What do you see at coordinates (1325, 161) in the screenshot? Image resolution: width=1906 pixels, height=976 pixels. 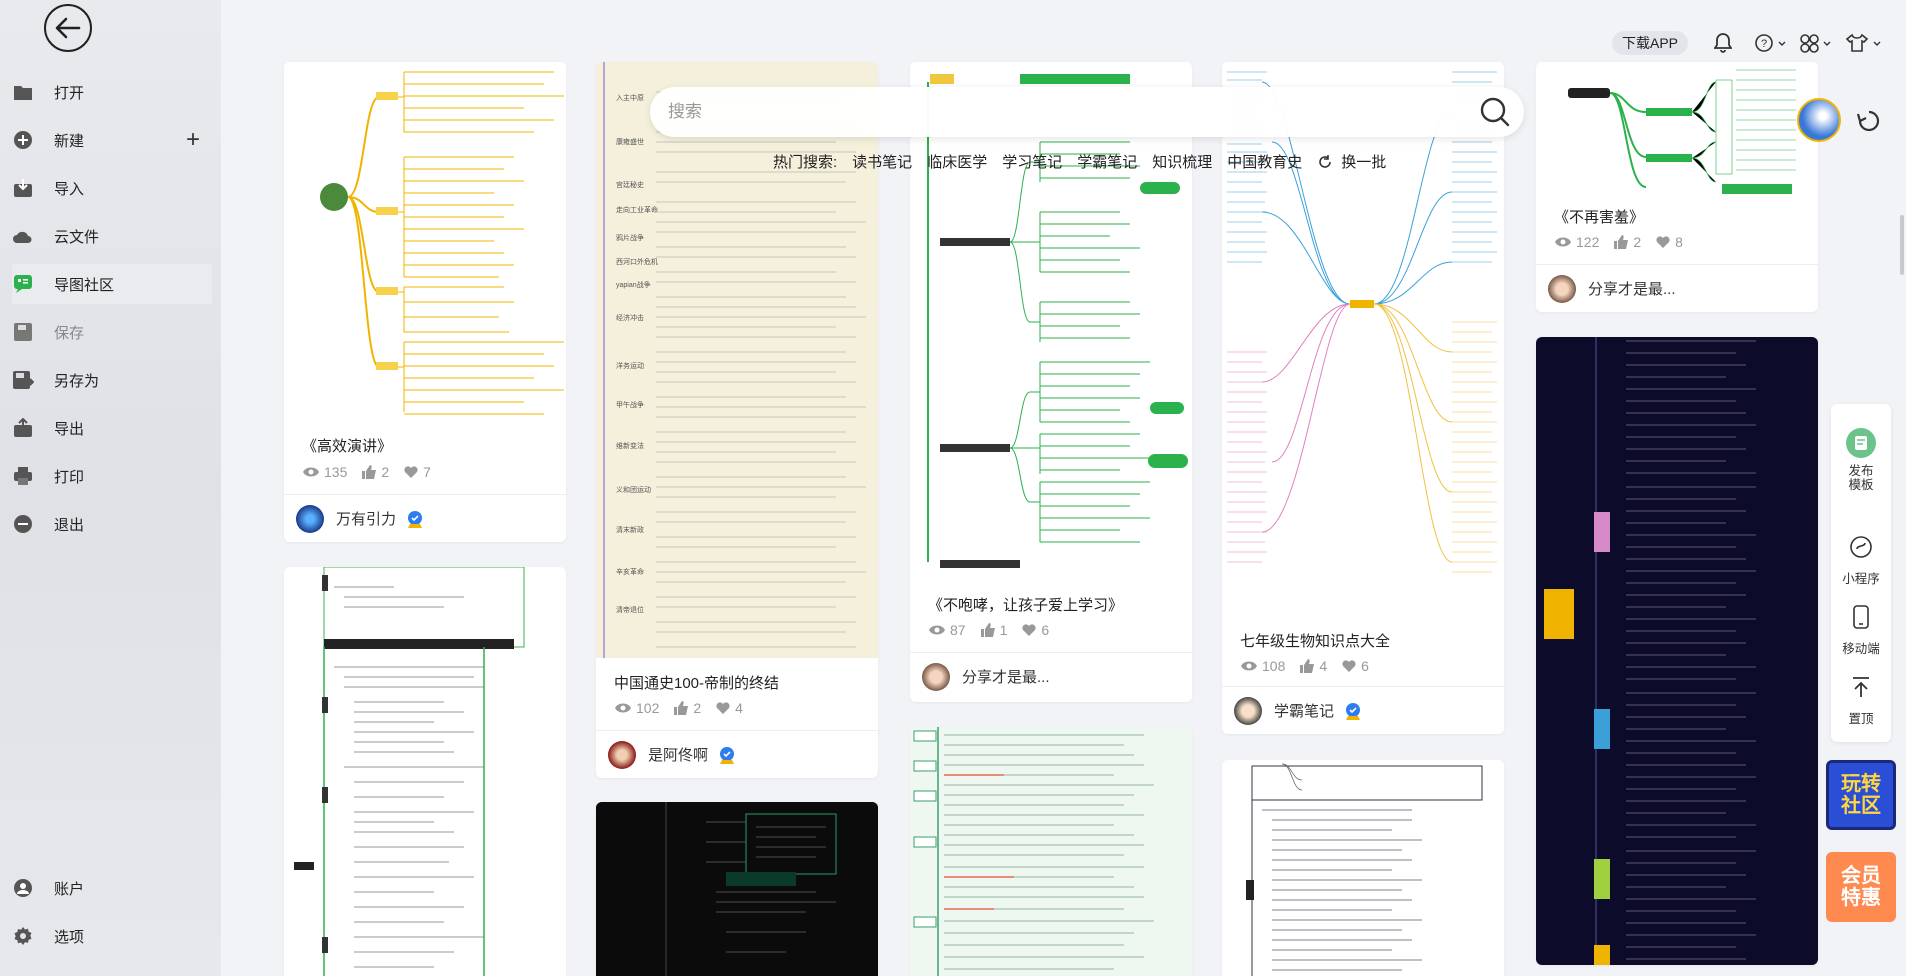 I see `refresh-icon` at bounding box center [1325, 161].